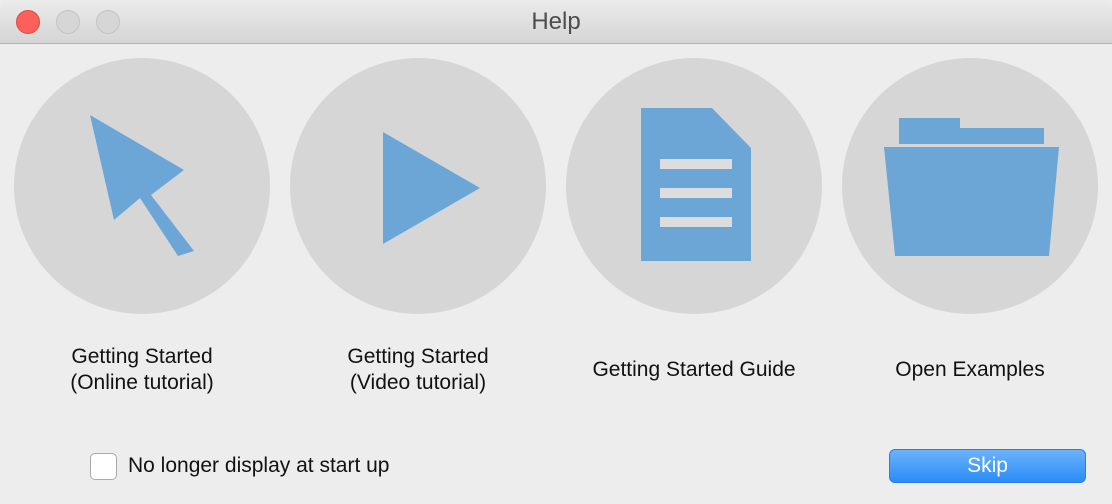  What do you see at coordinates (418, 382) in the screenshot?
I see `option-label-line: (Video tutorial)` at bounding box center [418, 382].